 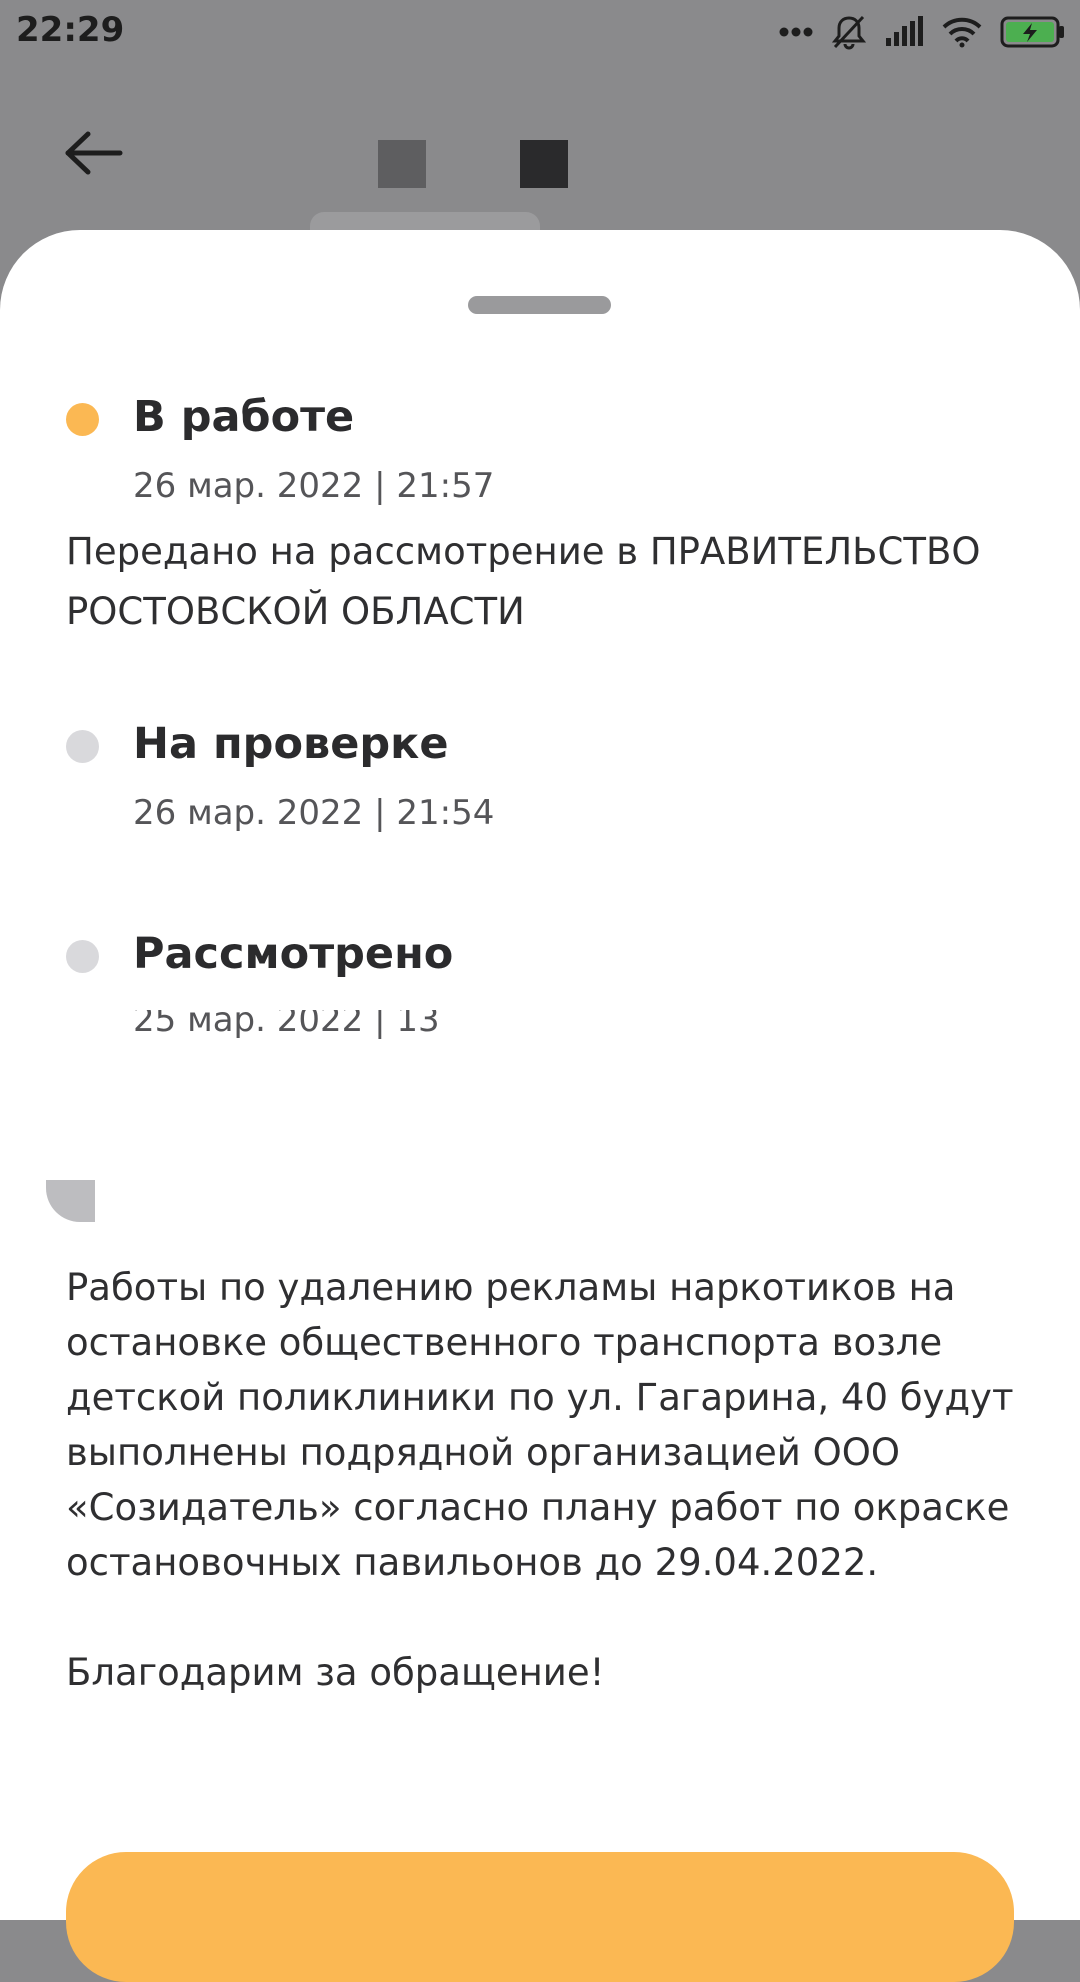 What do you see at coordinates (1033, 32) in the screenshot?
I see `battery-charging-icon` at bounding box center [1033, 32].